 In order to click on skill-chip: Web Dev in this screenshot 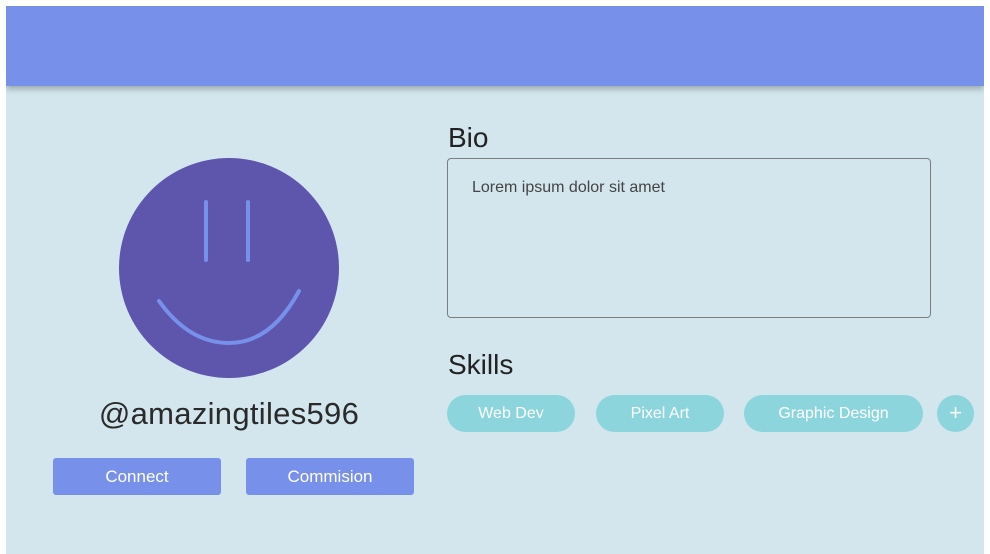, I will do `click(511, 413)`.